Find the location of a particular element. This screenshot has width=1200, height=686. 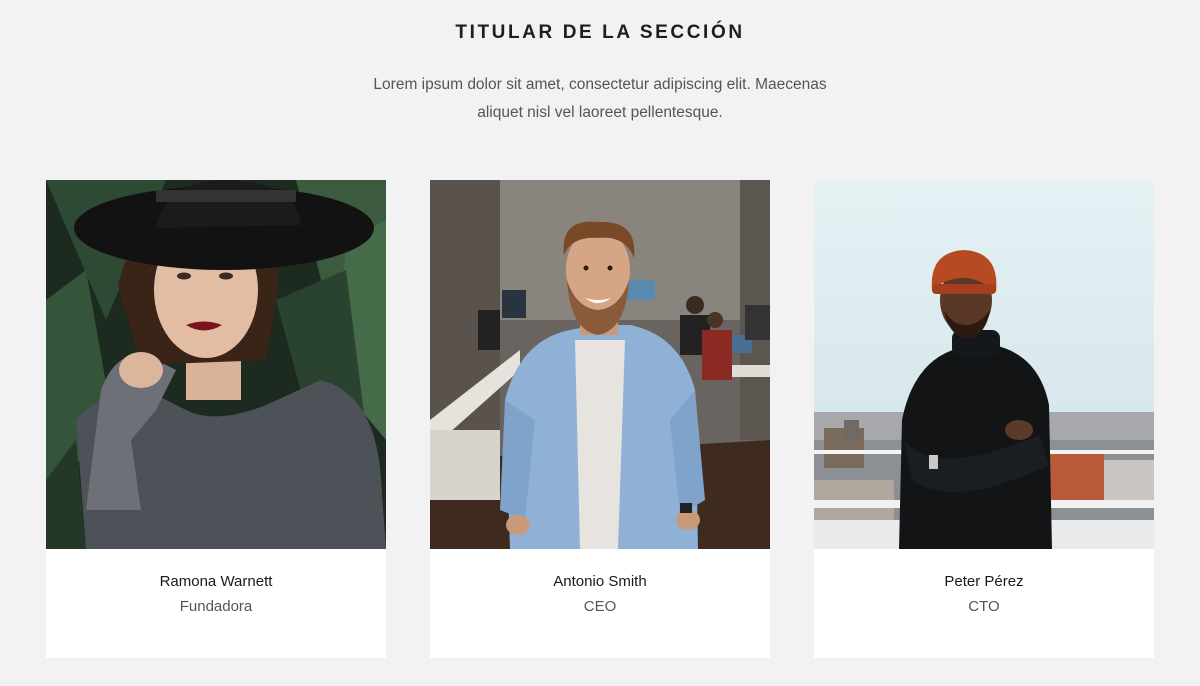

team-member-name: Ramona Warnett is located at coordinates (216, 581).